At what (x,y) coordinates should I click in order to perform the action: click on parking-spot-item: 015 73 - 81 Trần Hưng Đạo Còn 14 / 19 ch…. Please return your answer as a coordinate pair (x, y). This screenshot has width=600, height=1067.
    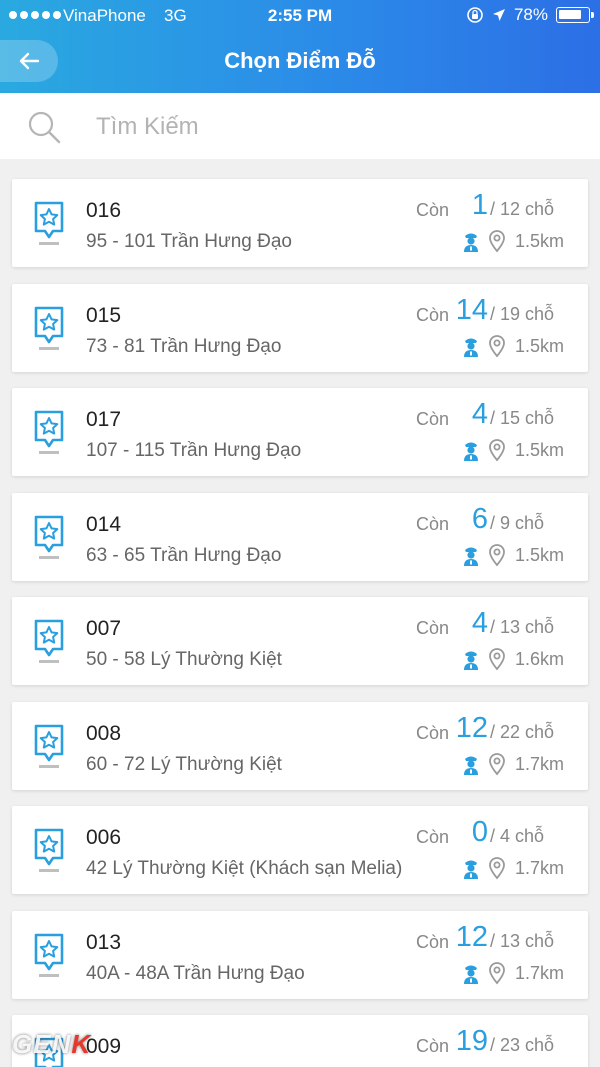
    Looking at the image, I should click on (300, 327).